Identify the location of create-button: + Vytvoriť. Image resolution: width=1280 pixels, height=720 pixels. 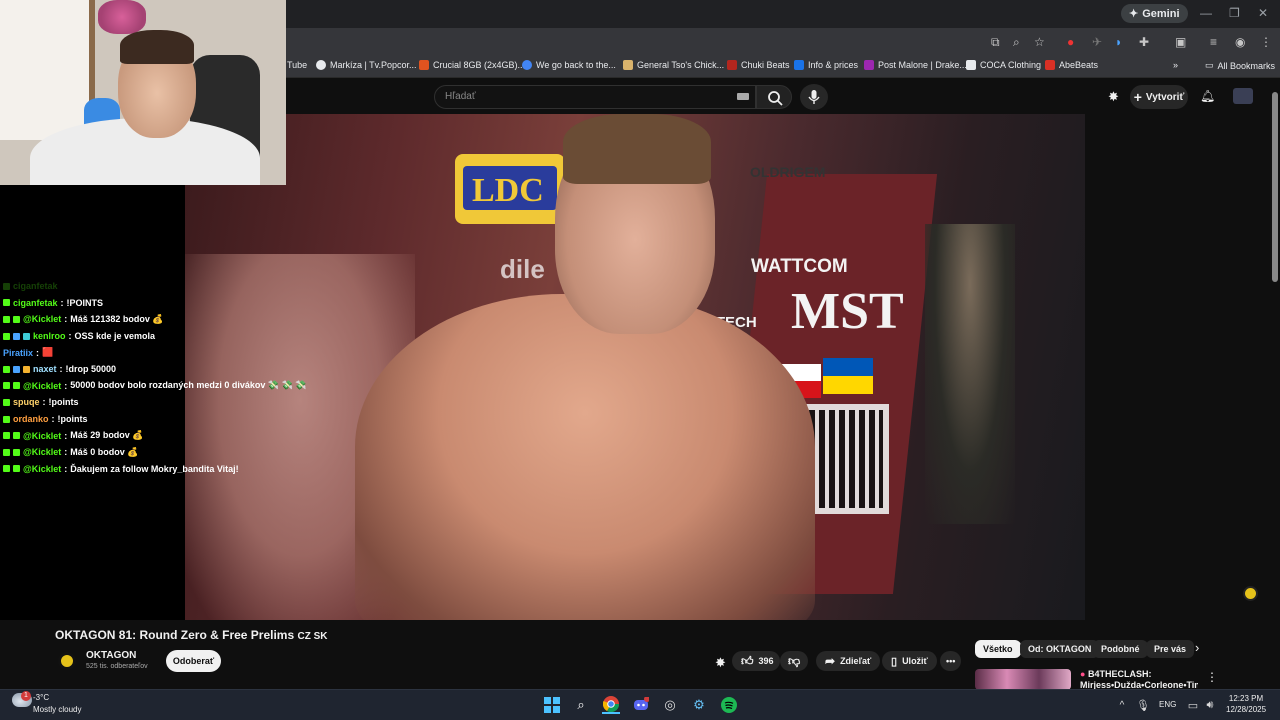
(1159, 97).